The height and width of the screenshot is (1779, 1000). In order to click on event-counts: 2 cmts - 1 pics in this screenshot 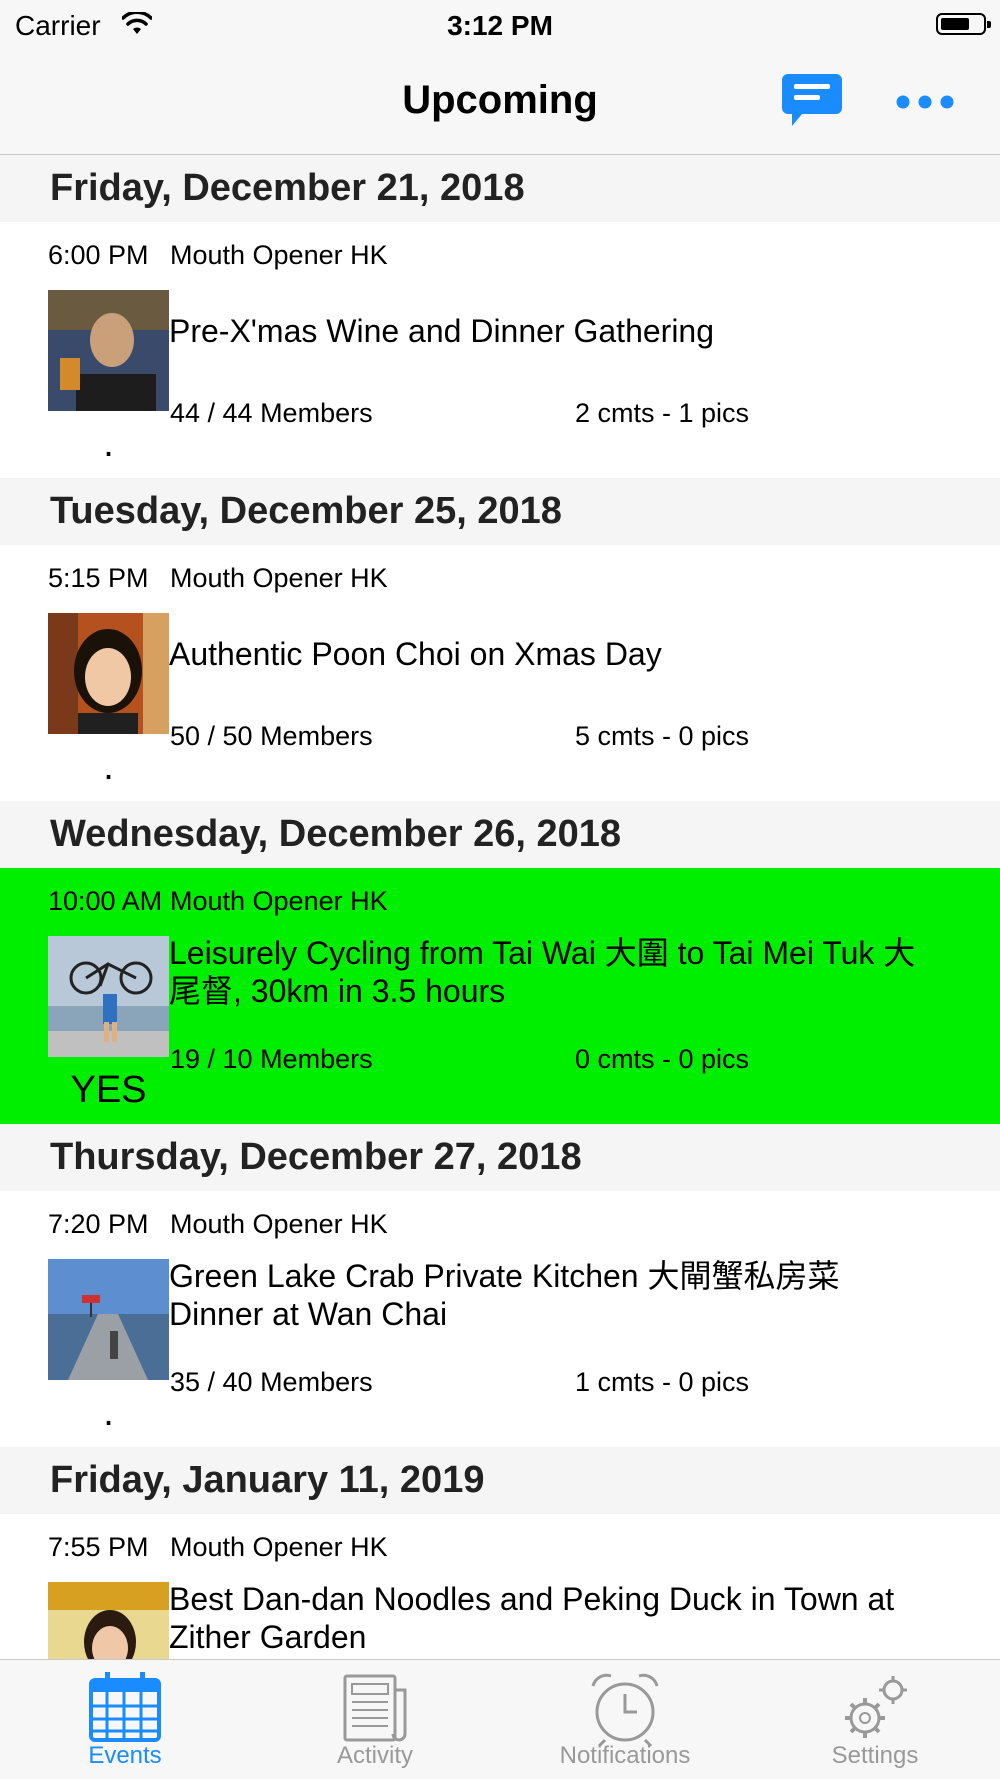, I will do `click(662, 413)`.